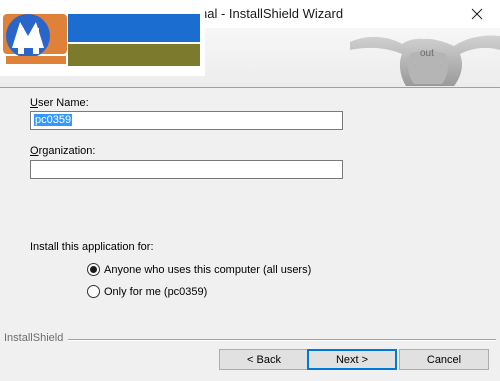 The image size is (500, 381). I want to click on app-logo, so click(102, 38).